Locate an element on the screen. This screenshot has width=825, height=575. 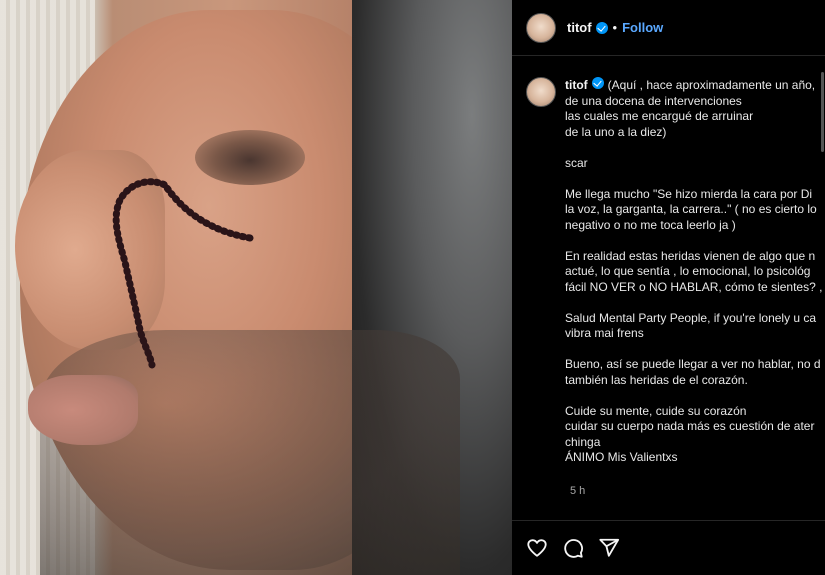
like-button is located at coordinates (537, 548).